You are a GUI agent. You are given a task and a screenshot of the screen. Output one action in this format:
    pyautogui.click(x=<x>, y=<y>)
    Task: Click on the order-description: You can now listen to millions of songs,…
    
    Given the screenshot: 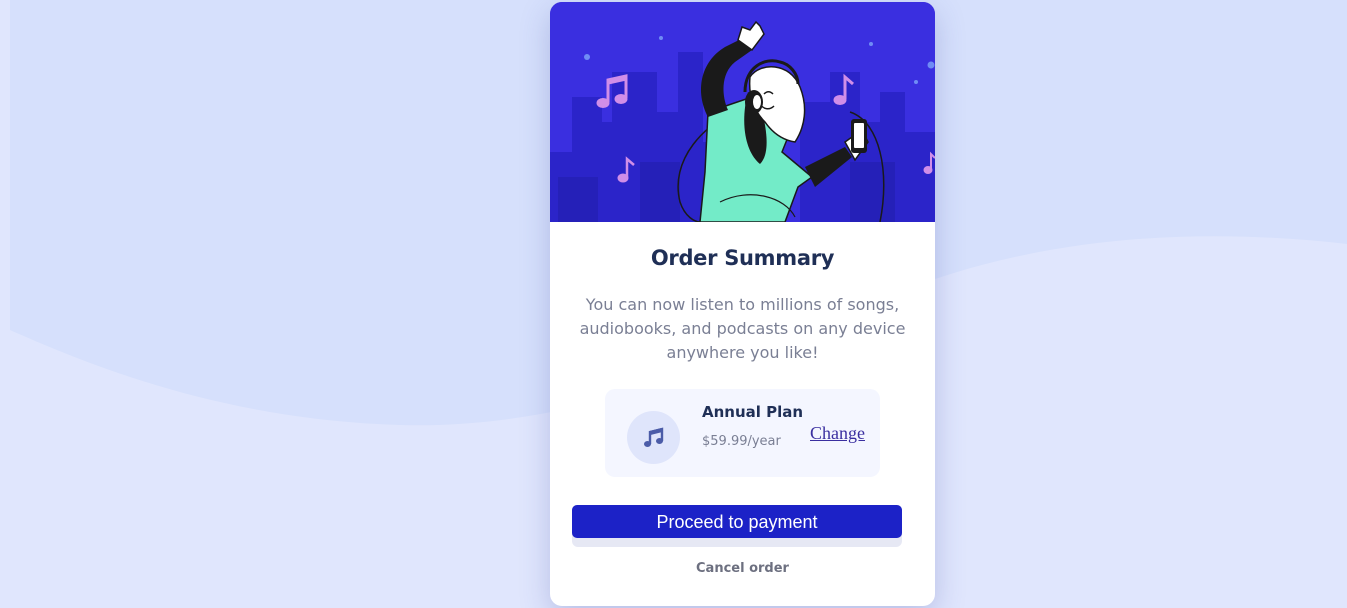 What is the action you would take?
    pyautogui.click(x=742, y=328)
    